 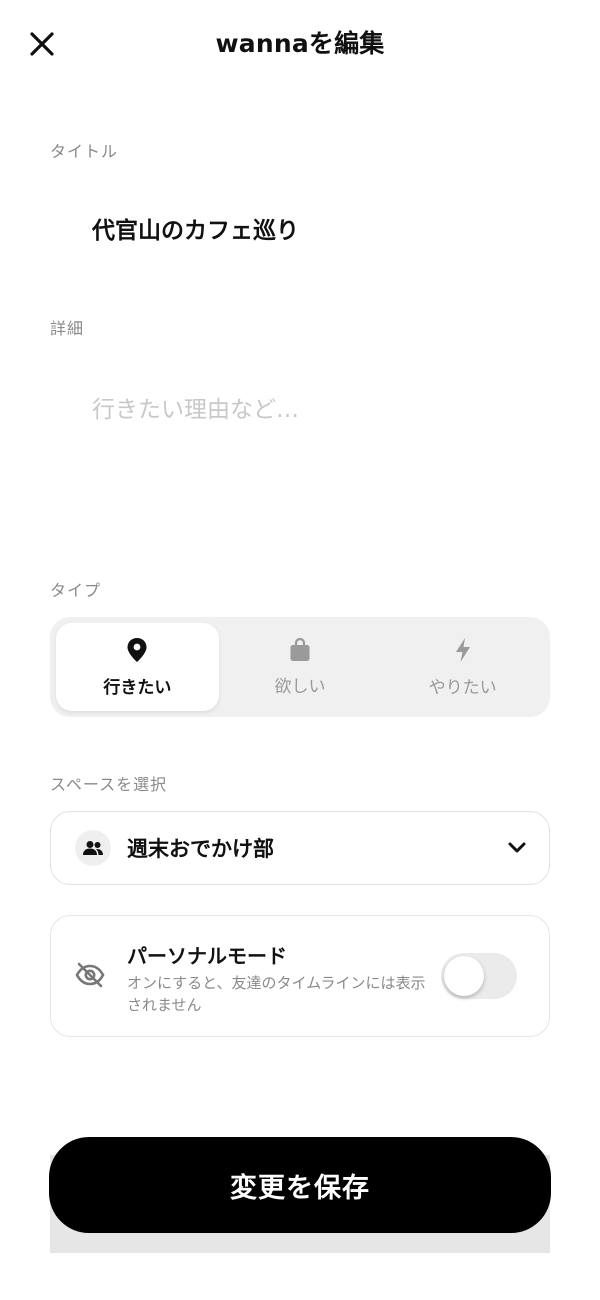 I want to click on header: wannaを編集, so click(x=300, y=44).